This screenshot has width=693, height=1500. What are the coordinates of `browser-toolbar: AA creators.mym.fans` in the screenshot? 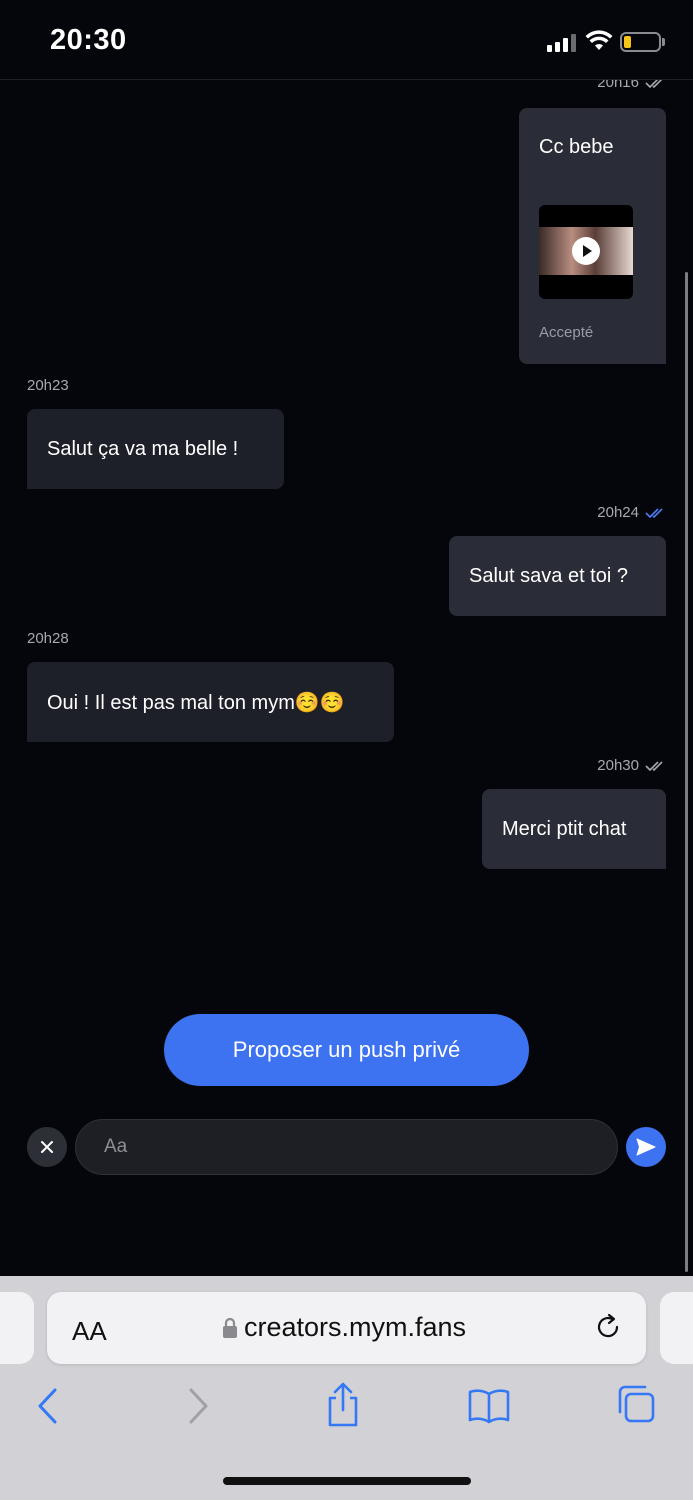 It's located at (346, 1388).